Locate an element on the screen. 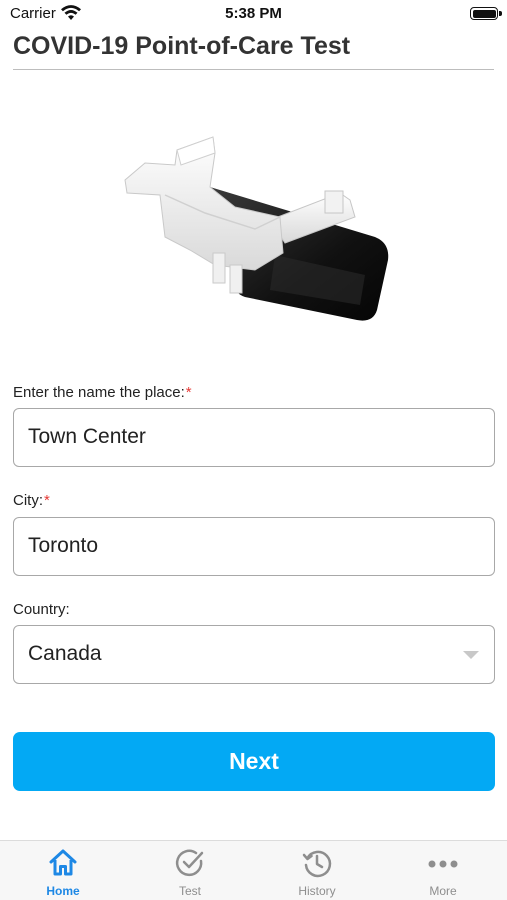  city-field is located at coordinates (254, 546).